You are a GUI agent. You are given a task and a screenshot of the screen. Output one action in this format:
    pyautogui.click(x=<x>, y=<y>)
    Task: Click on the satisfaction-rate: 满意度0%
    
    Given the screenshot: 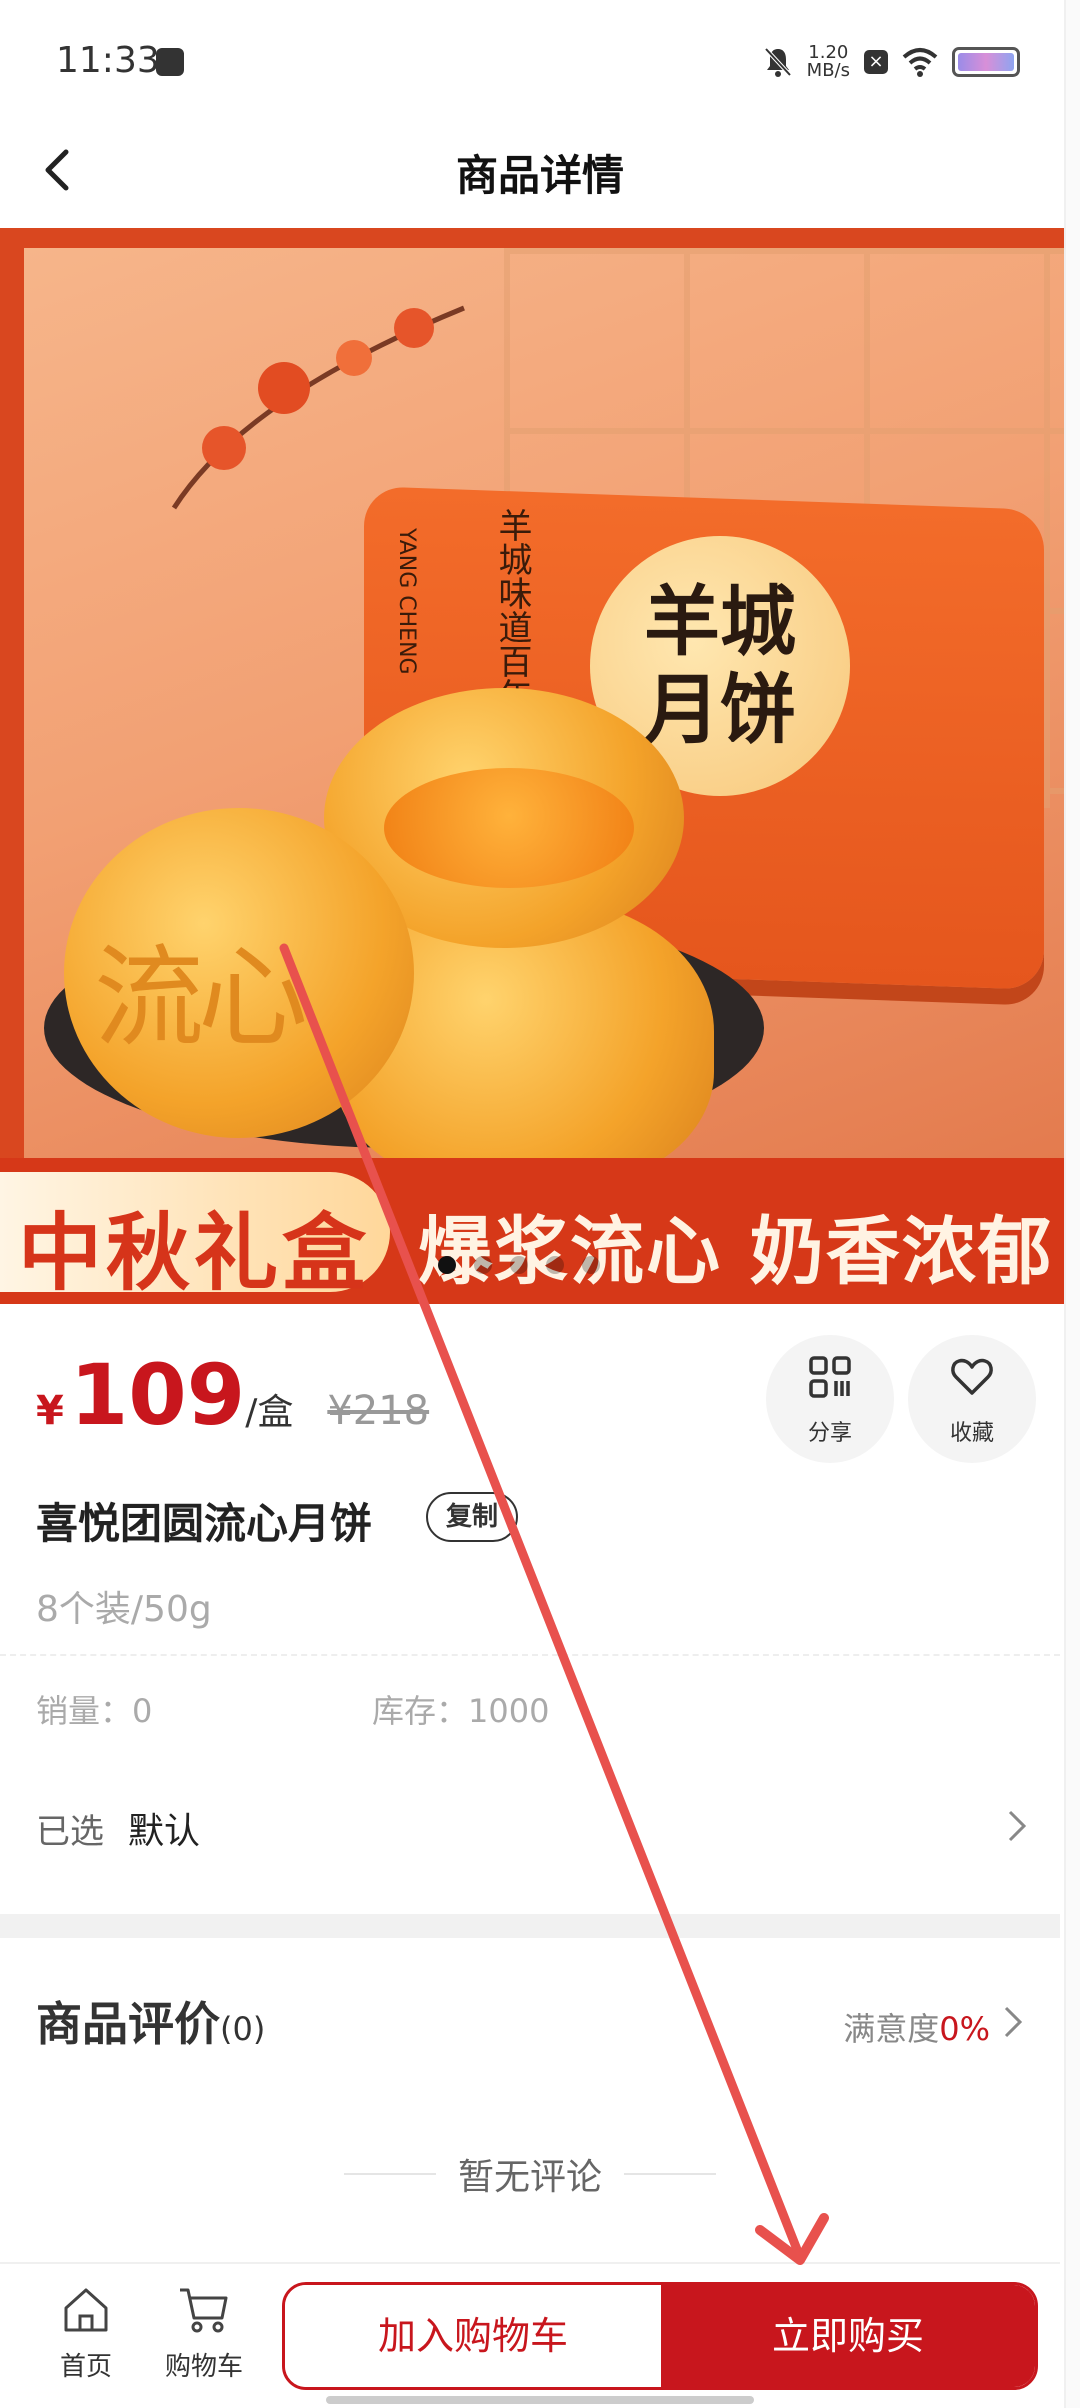 What is the action you would take?
    pyautogui.click(x=916, y=2027)
    